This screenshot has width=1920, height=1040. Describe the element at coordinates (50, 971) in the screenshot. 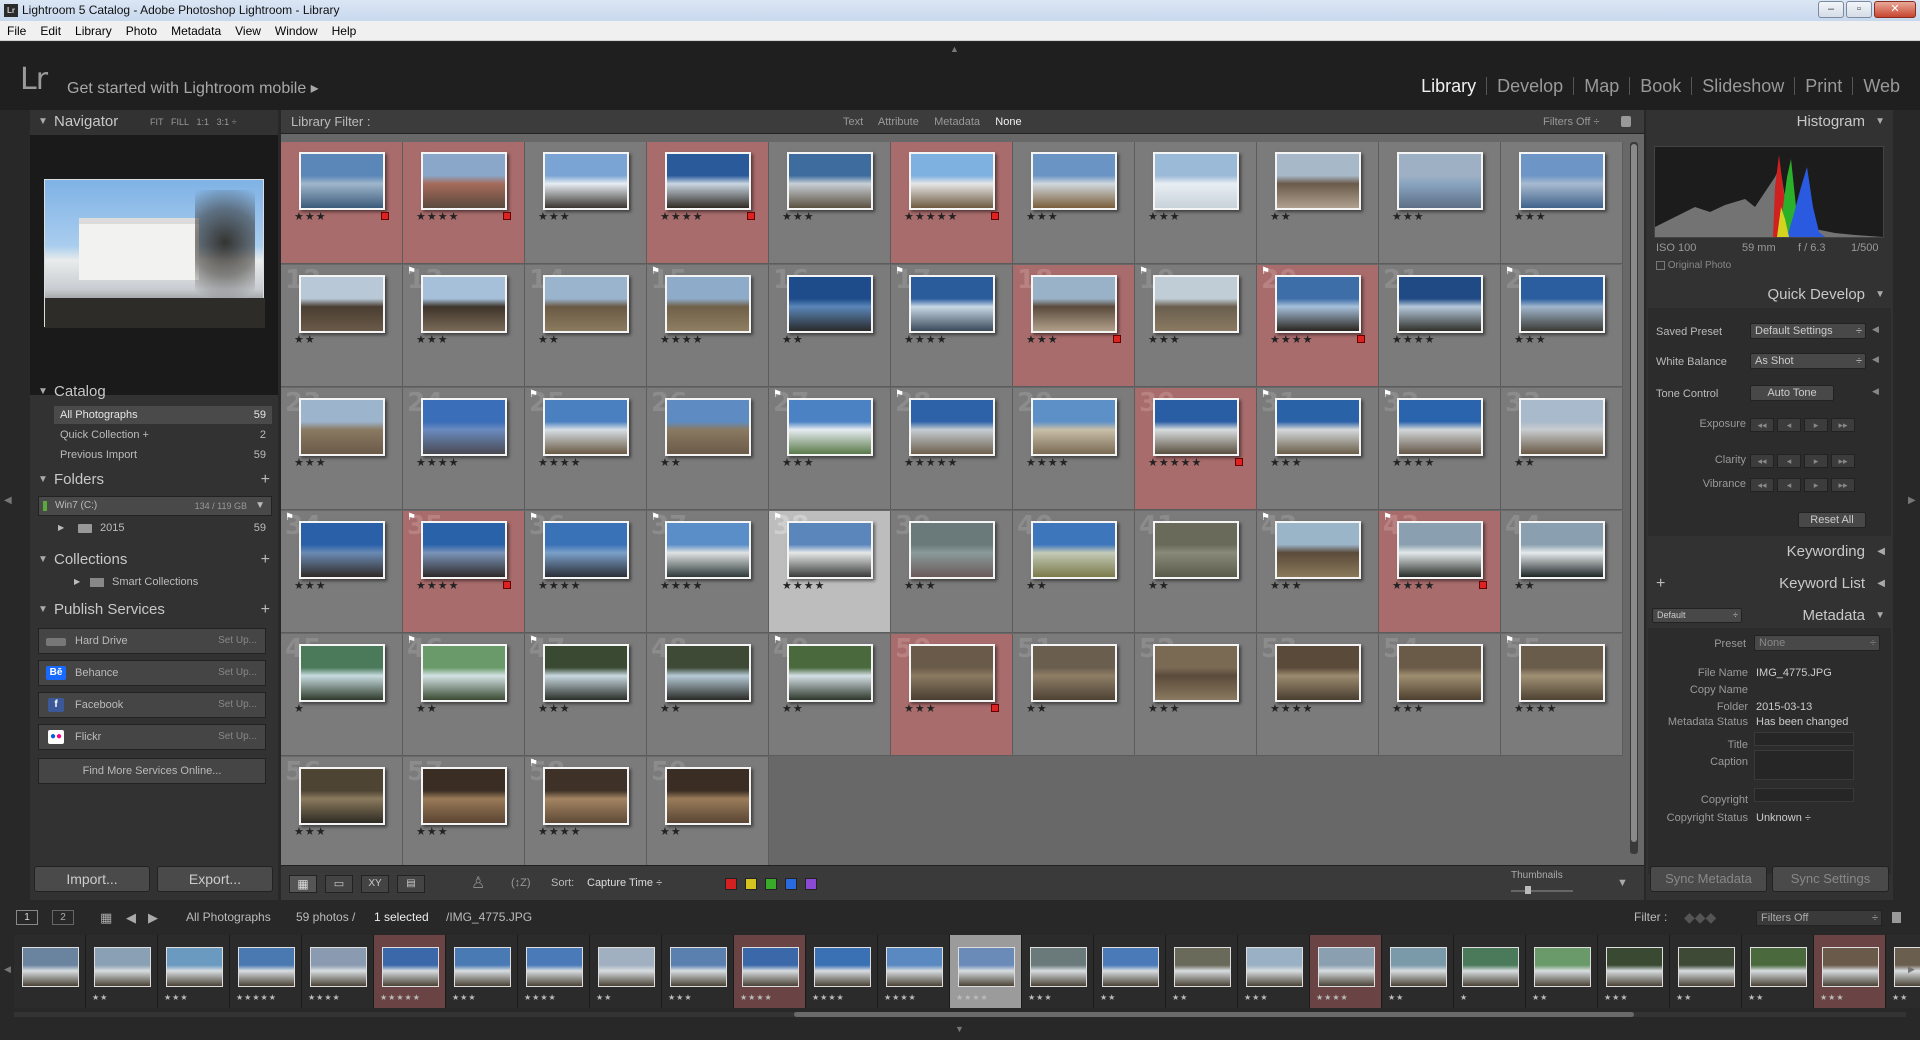

I see `filmstrip-thumbnail` at that location.